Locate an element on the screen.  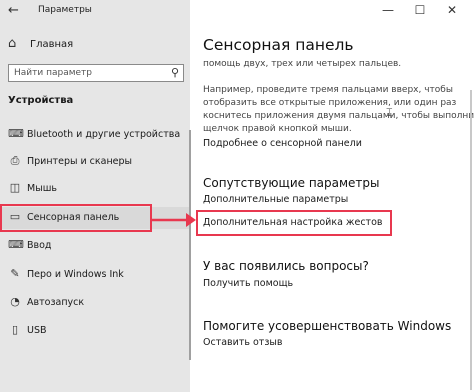
home-label: Главная is located at coordinates (52, 44).